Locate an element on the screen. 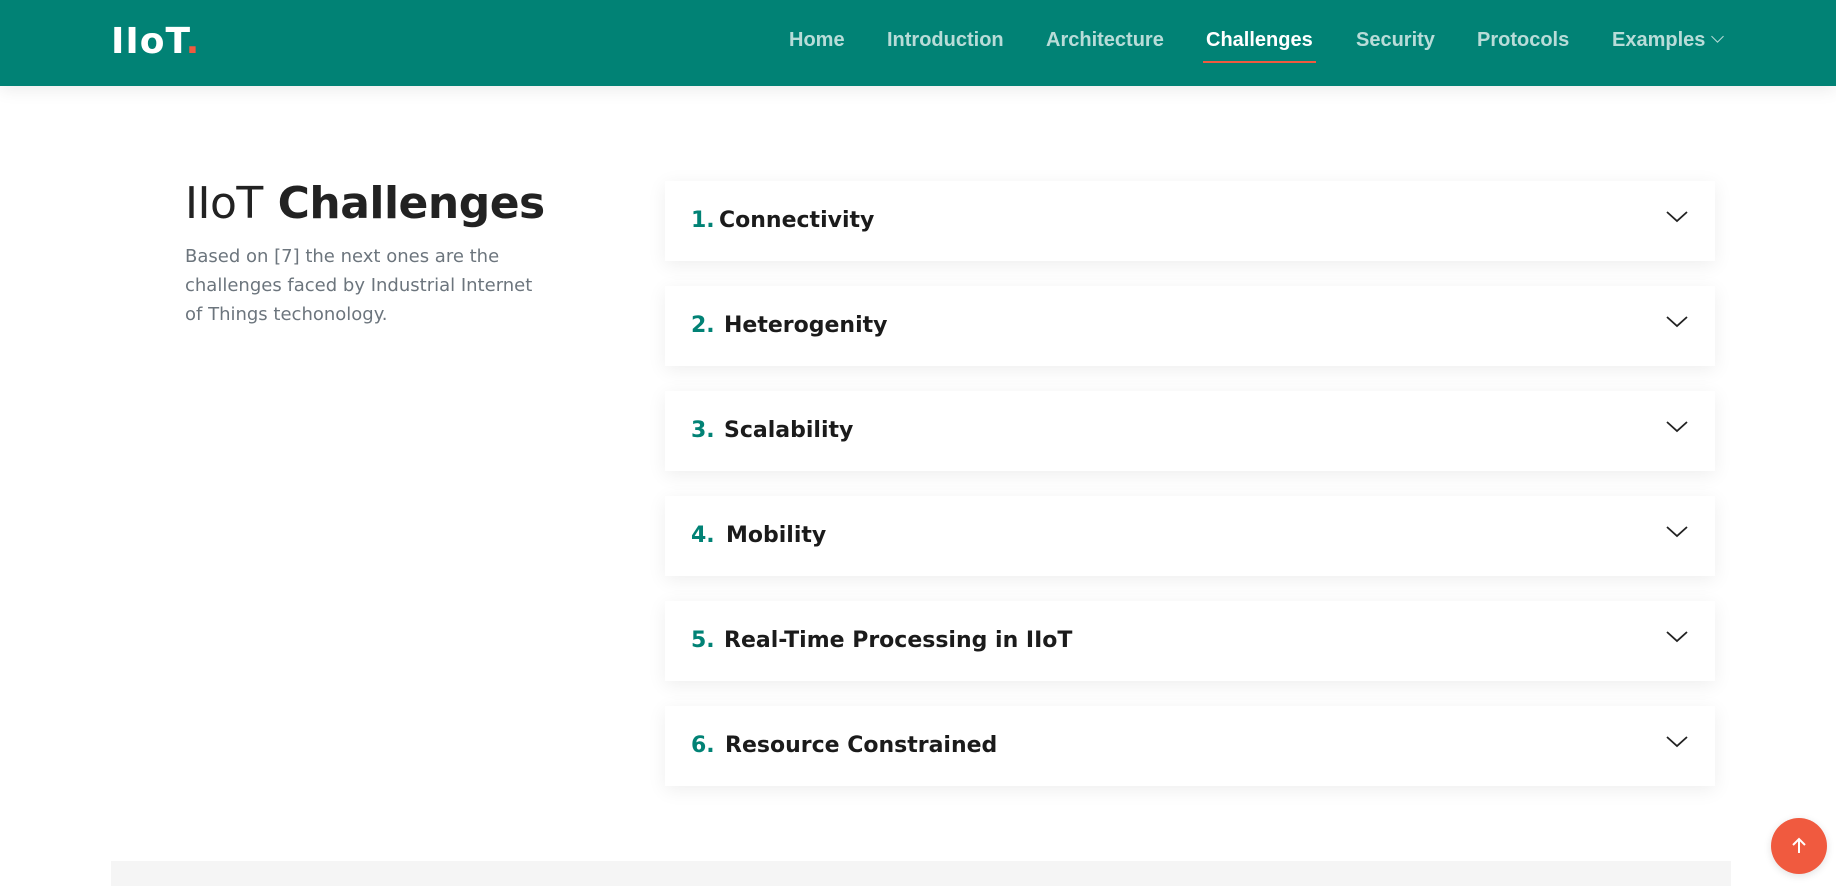 This screenshot has height=886, width=1836. nav-protocols: Protocols is located at coordinates (1523, 43).